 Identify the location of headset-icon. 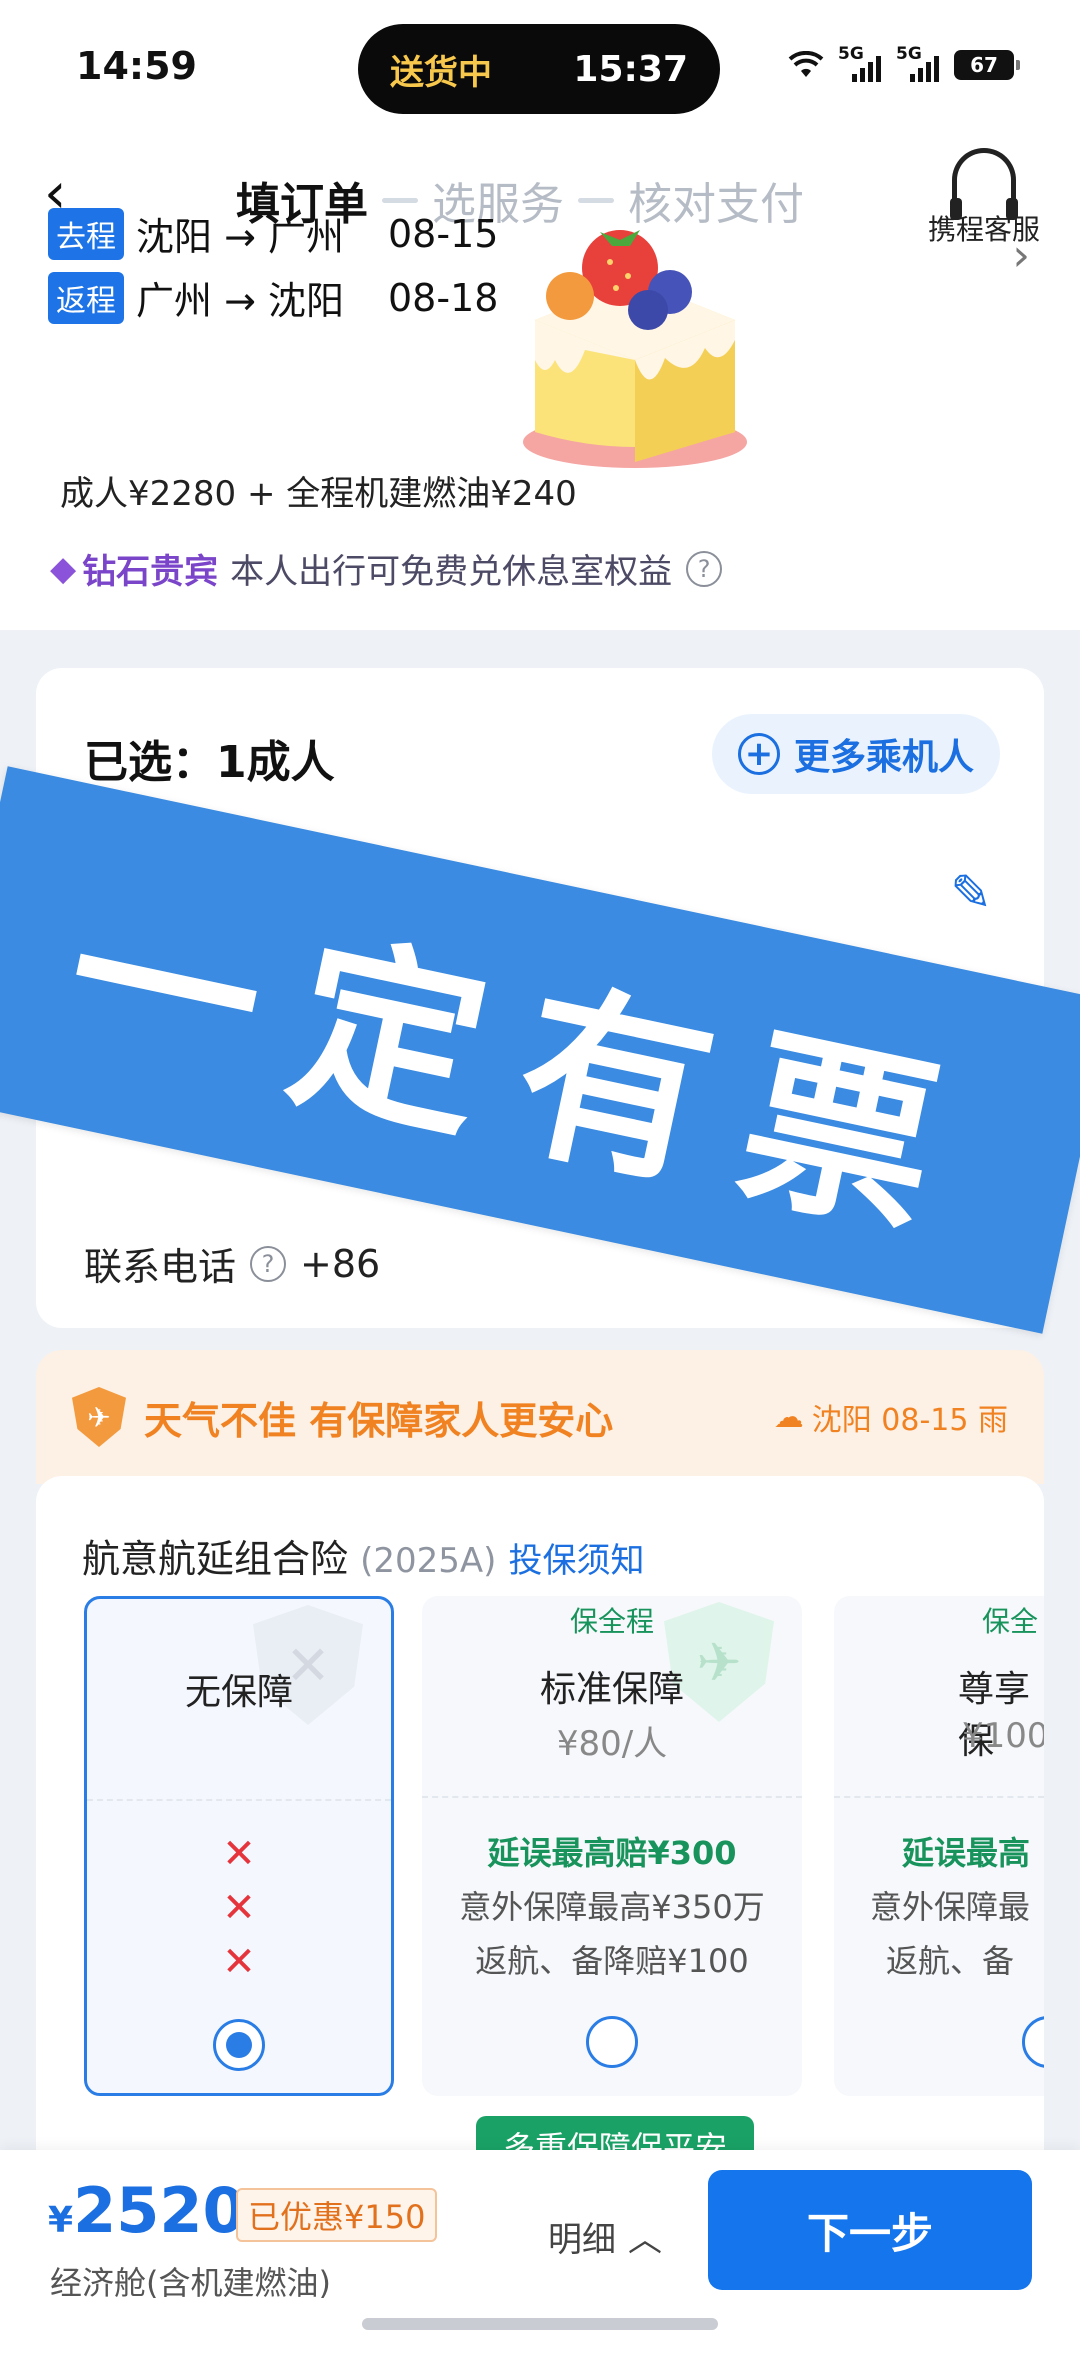
(983, 184).